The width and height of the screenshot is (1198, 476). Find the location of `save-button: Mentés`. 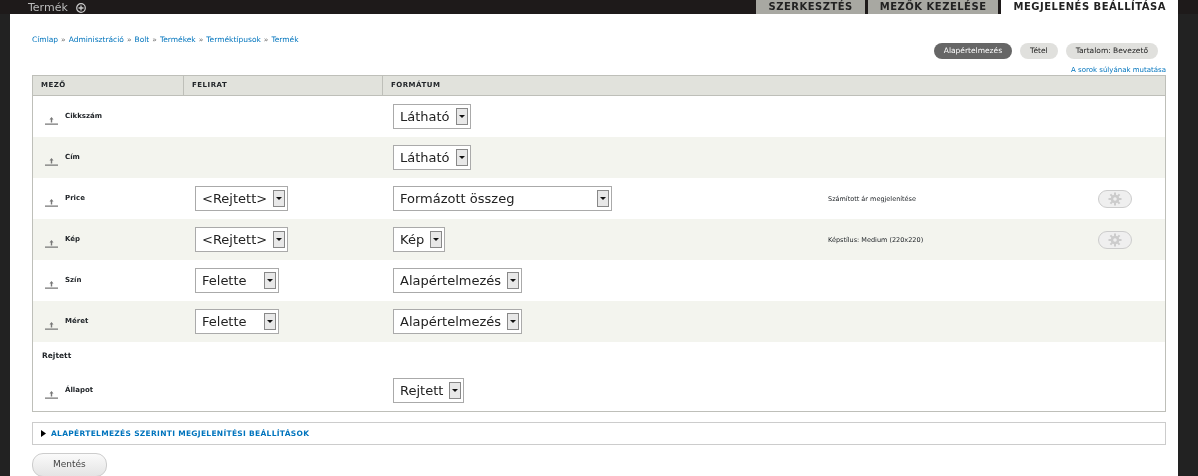

save-button: Mentés is located at coordinates (69, 464).